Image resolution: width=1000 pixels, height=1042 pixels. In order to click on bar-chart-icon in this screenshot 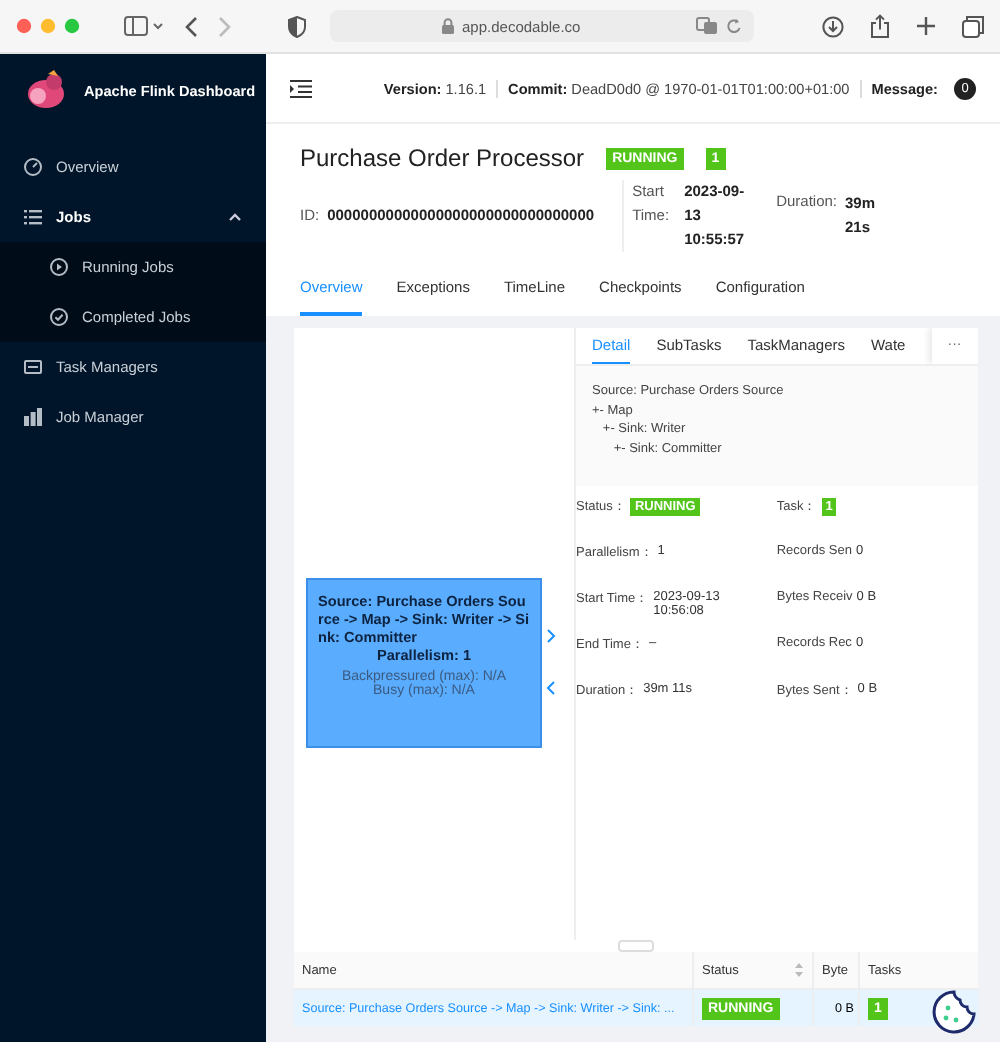, I will do `click(33, 417)`.